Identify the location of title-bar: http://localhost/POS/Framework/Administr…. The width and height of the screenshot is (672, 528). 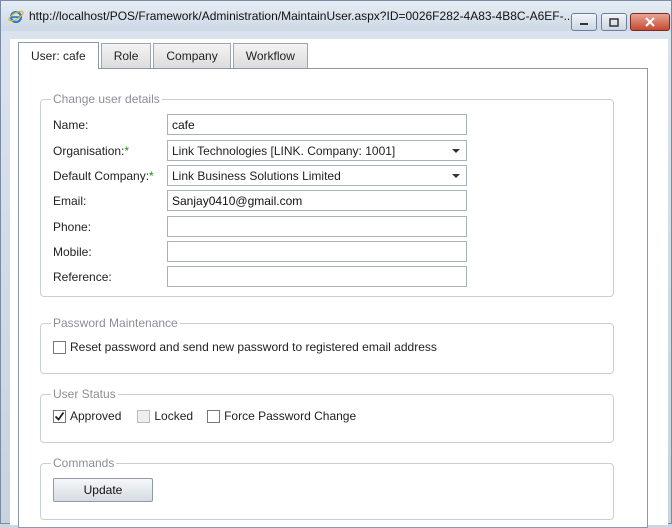
(336, 16).